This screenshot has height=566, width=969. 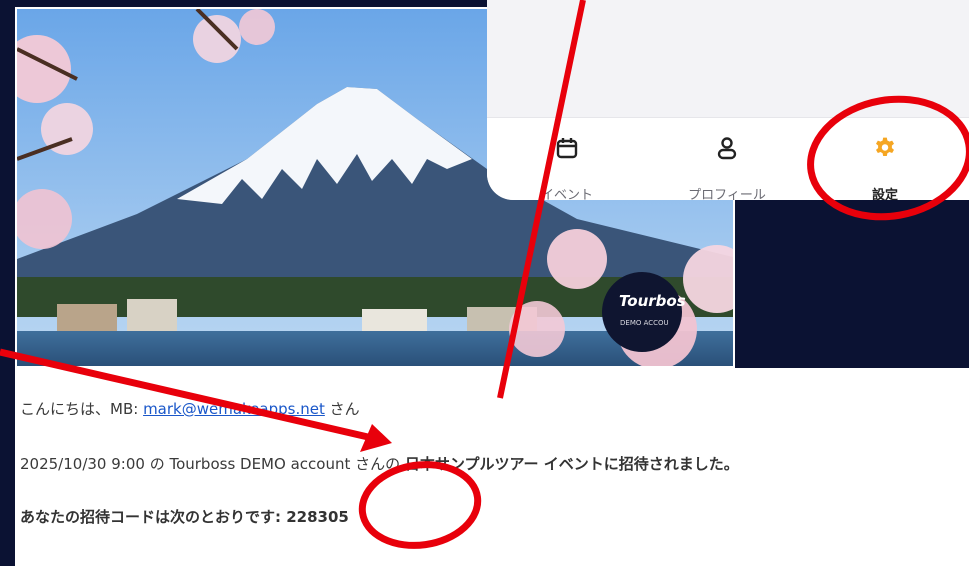 What do you see at coordinates (317, 517) in the screenshot?
I see `invite-code-value: 228305` at bounding box center [317, 517].